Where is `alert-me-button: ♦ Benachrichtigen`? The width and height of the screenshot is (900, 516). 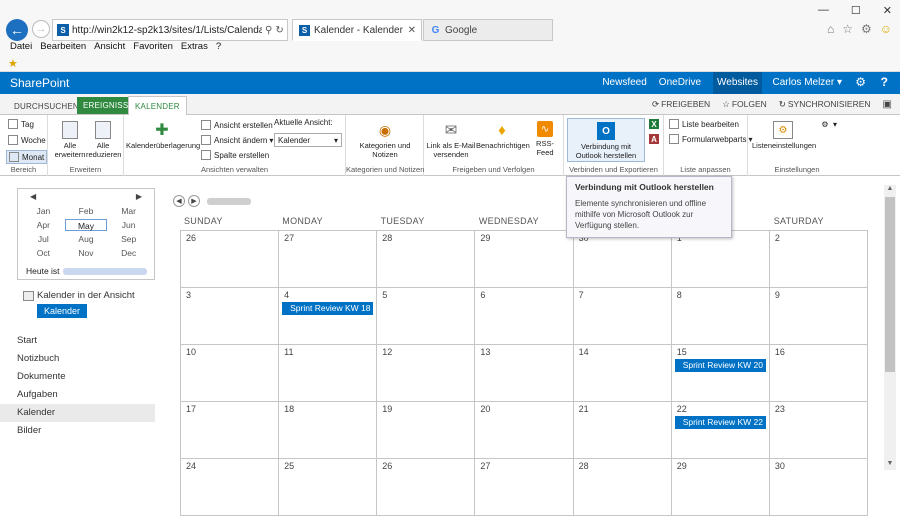 alert-me-button: ♦ Benachrichtigen is located at coordinates (503, 136).